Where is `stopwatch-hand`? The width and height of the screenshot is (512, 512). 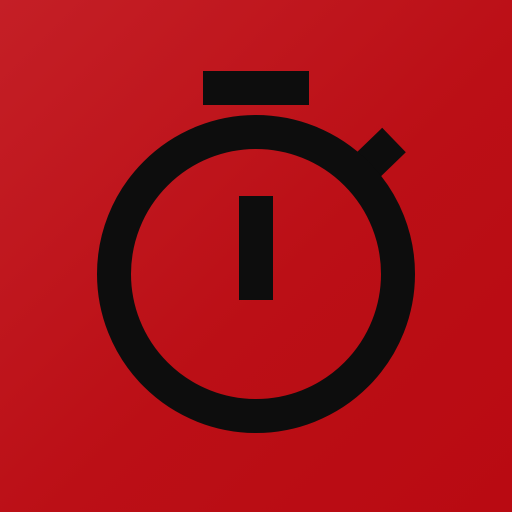
stopwatch-hand is located at coordinates (256, 248).